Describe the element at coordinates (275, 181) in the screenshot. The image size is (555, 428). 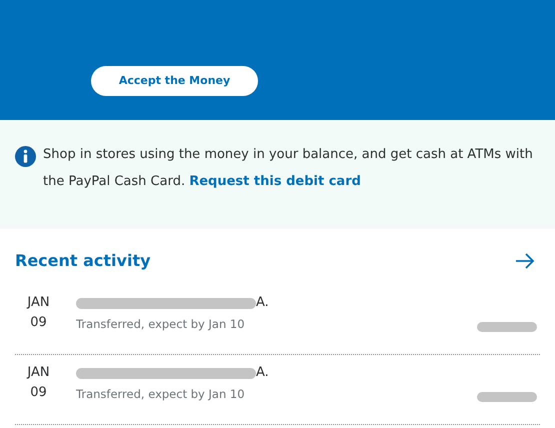
I see `request-card-link: Request this debit card` at that location.